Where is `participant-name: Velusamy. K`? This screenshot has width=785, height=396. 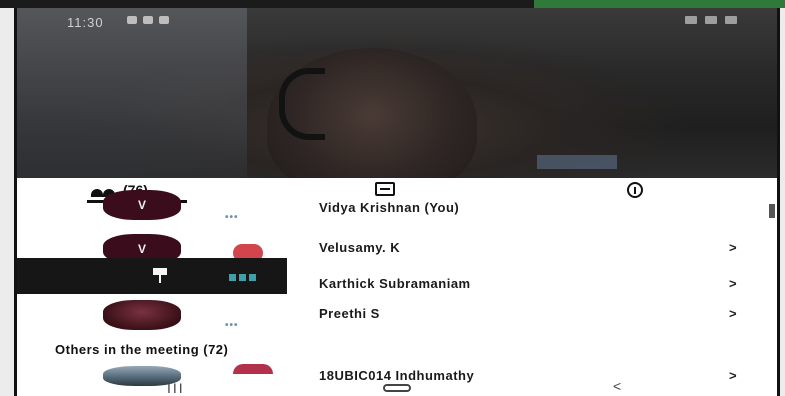 participant-name: Velusamy. K is located at coordinates (360, 247).